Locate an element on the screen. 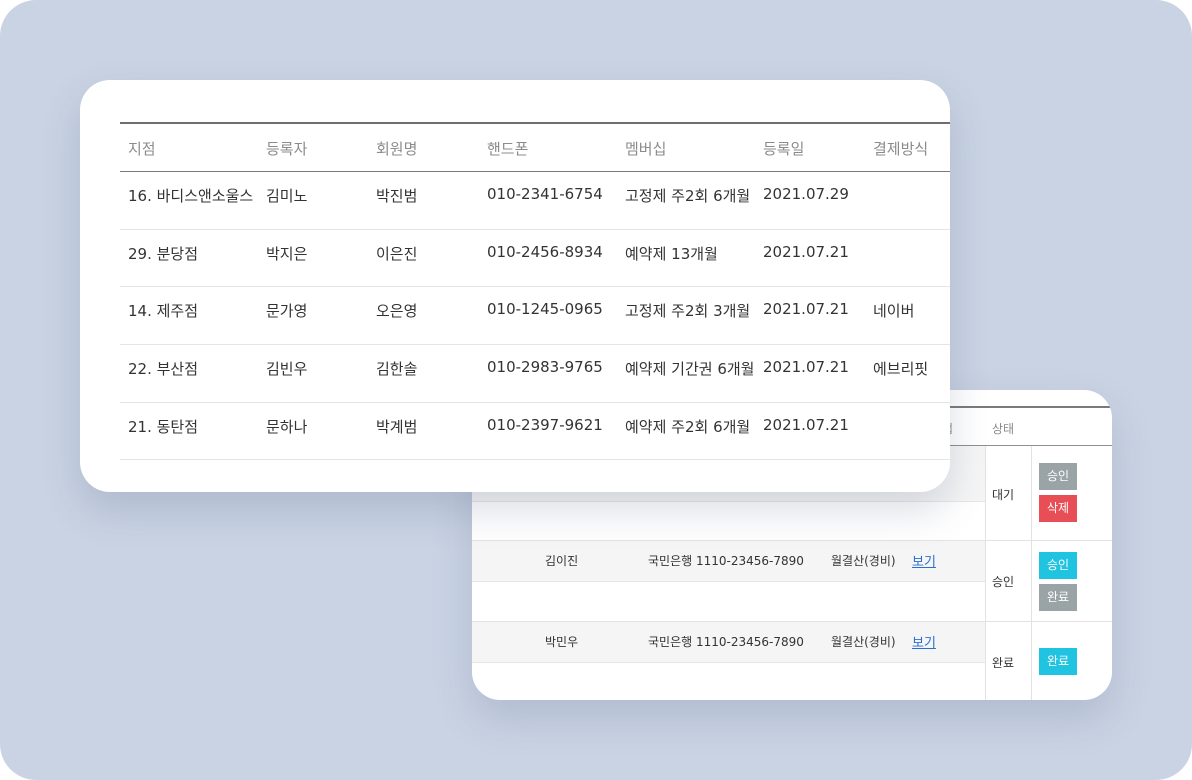 The width and height of the screenshot is (1192, 780). payment-method-cell: 에브리핏 is located at coordinates (901, 369).